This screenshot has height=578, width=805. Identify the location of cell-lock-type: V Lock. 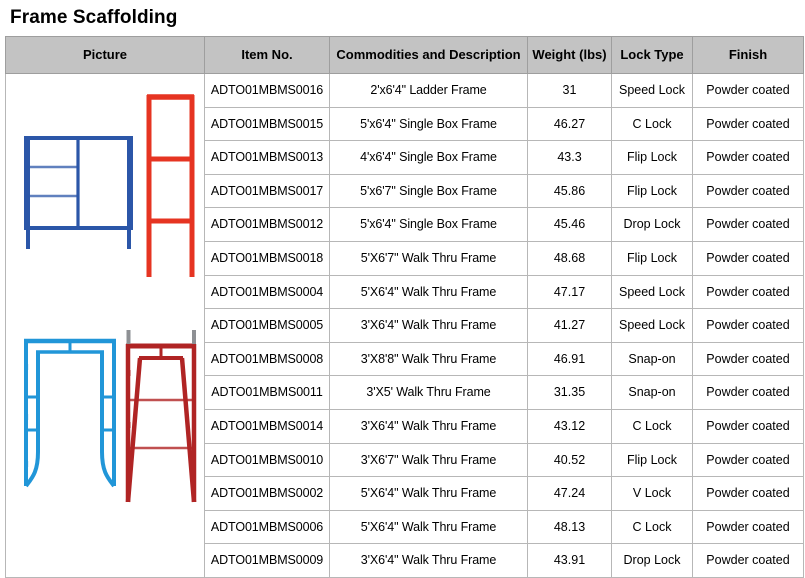
(652, 493).